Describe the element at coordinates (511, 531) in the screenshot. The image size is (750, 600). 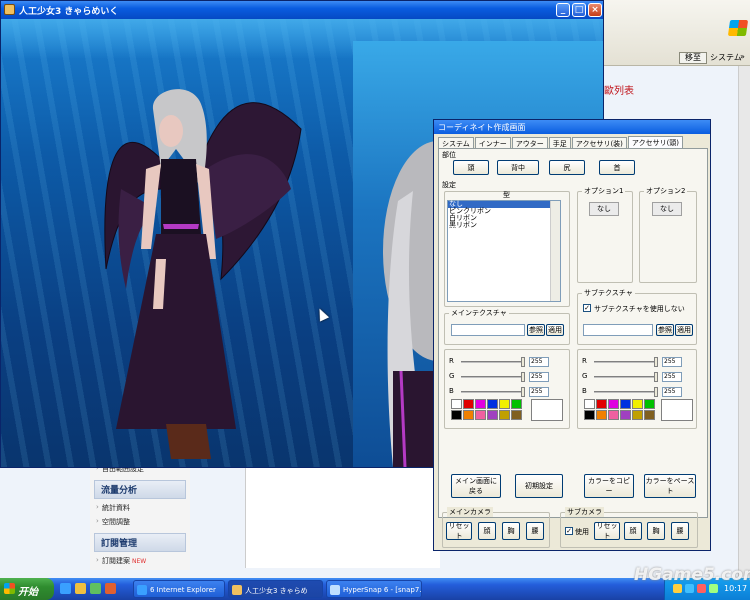
I see `main-camera-chest-button: 胸` at that location.